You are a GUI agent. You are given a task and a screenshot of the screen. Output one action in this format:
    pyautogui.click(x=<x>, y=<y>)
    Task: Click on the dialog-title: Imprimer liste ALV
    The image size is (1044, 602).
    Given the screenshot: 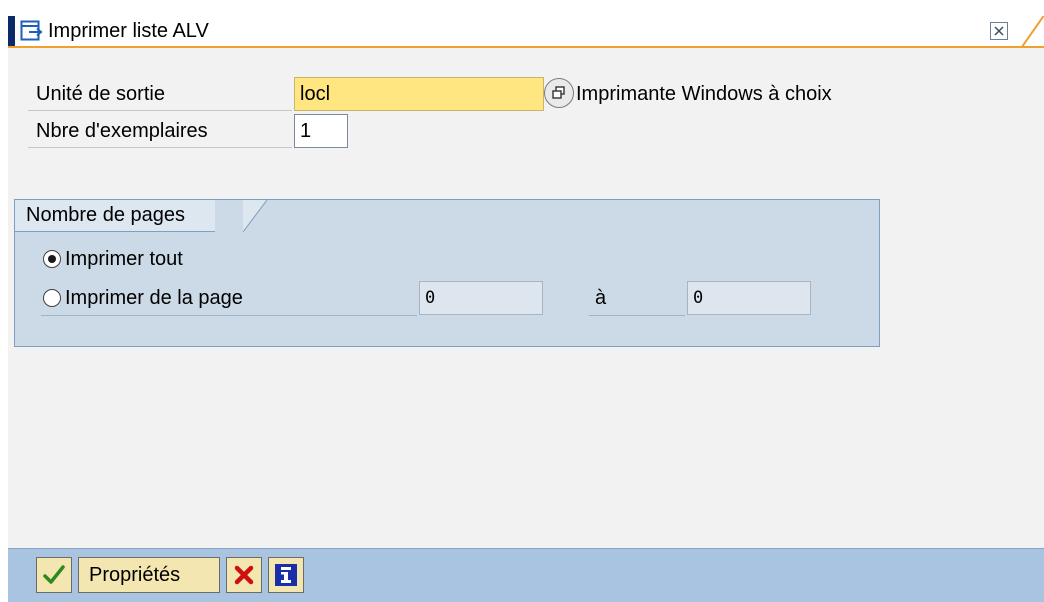 What is the action you would take?
    pyautogui.click(x=128, y=31)
    